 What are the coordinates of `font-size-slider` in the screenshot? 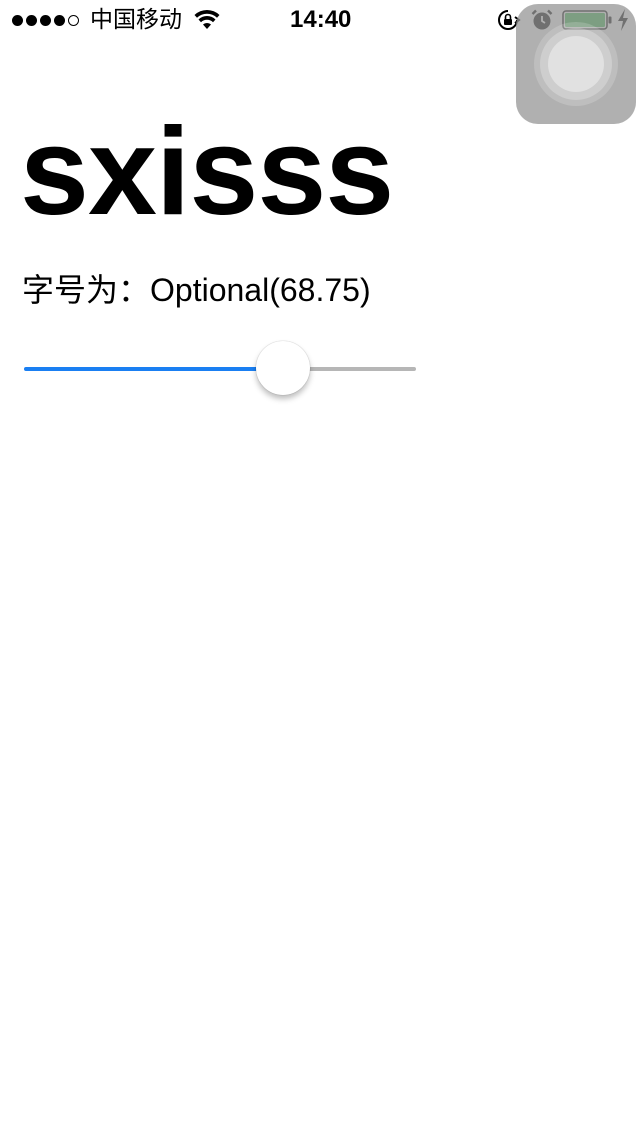 It's located at (220, 369).